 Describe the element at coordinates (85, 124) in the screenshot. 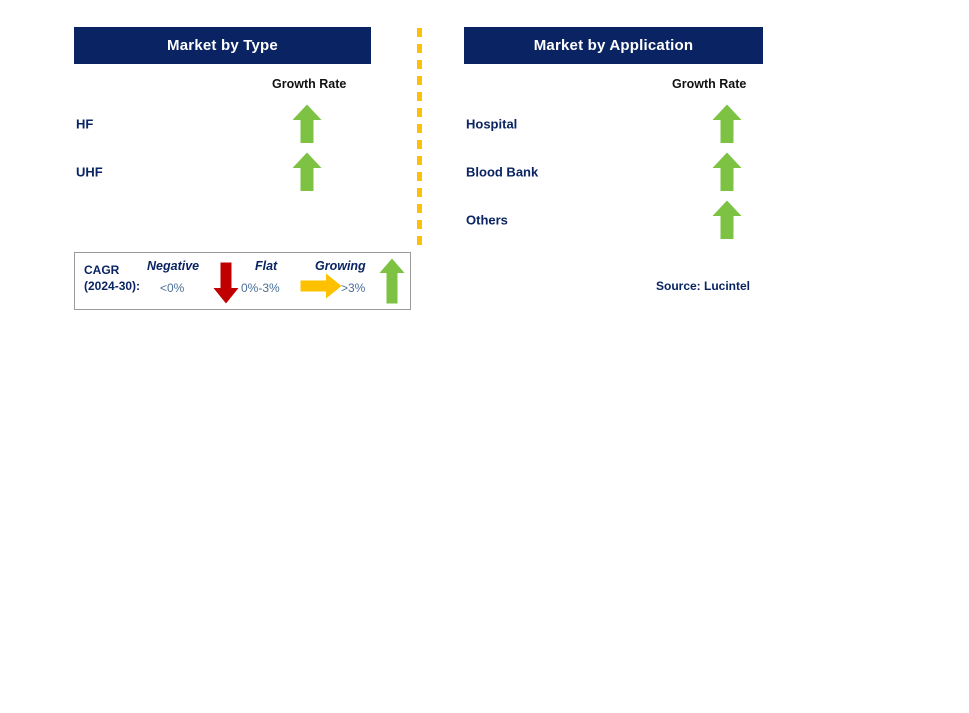

I see `segment-label: HF` at that location.